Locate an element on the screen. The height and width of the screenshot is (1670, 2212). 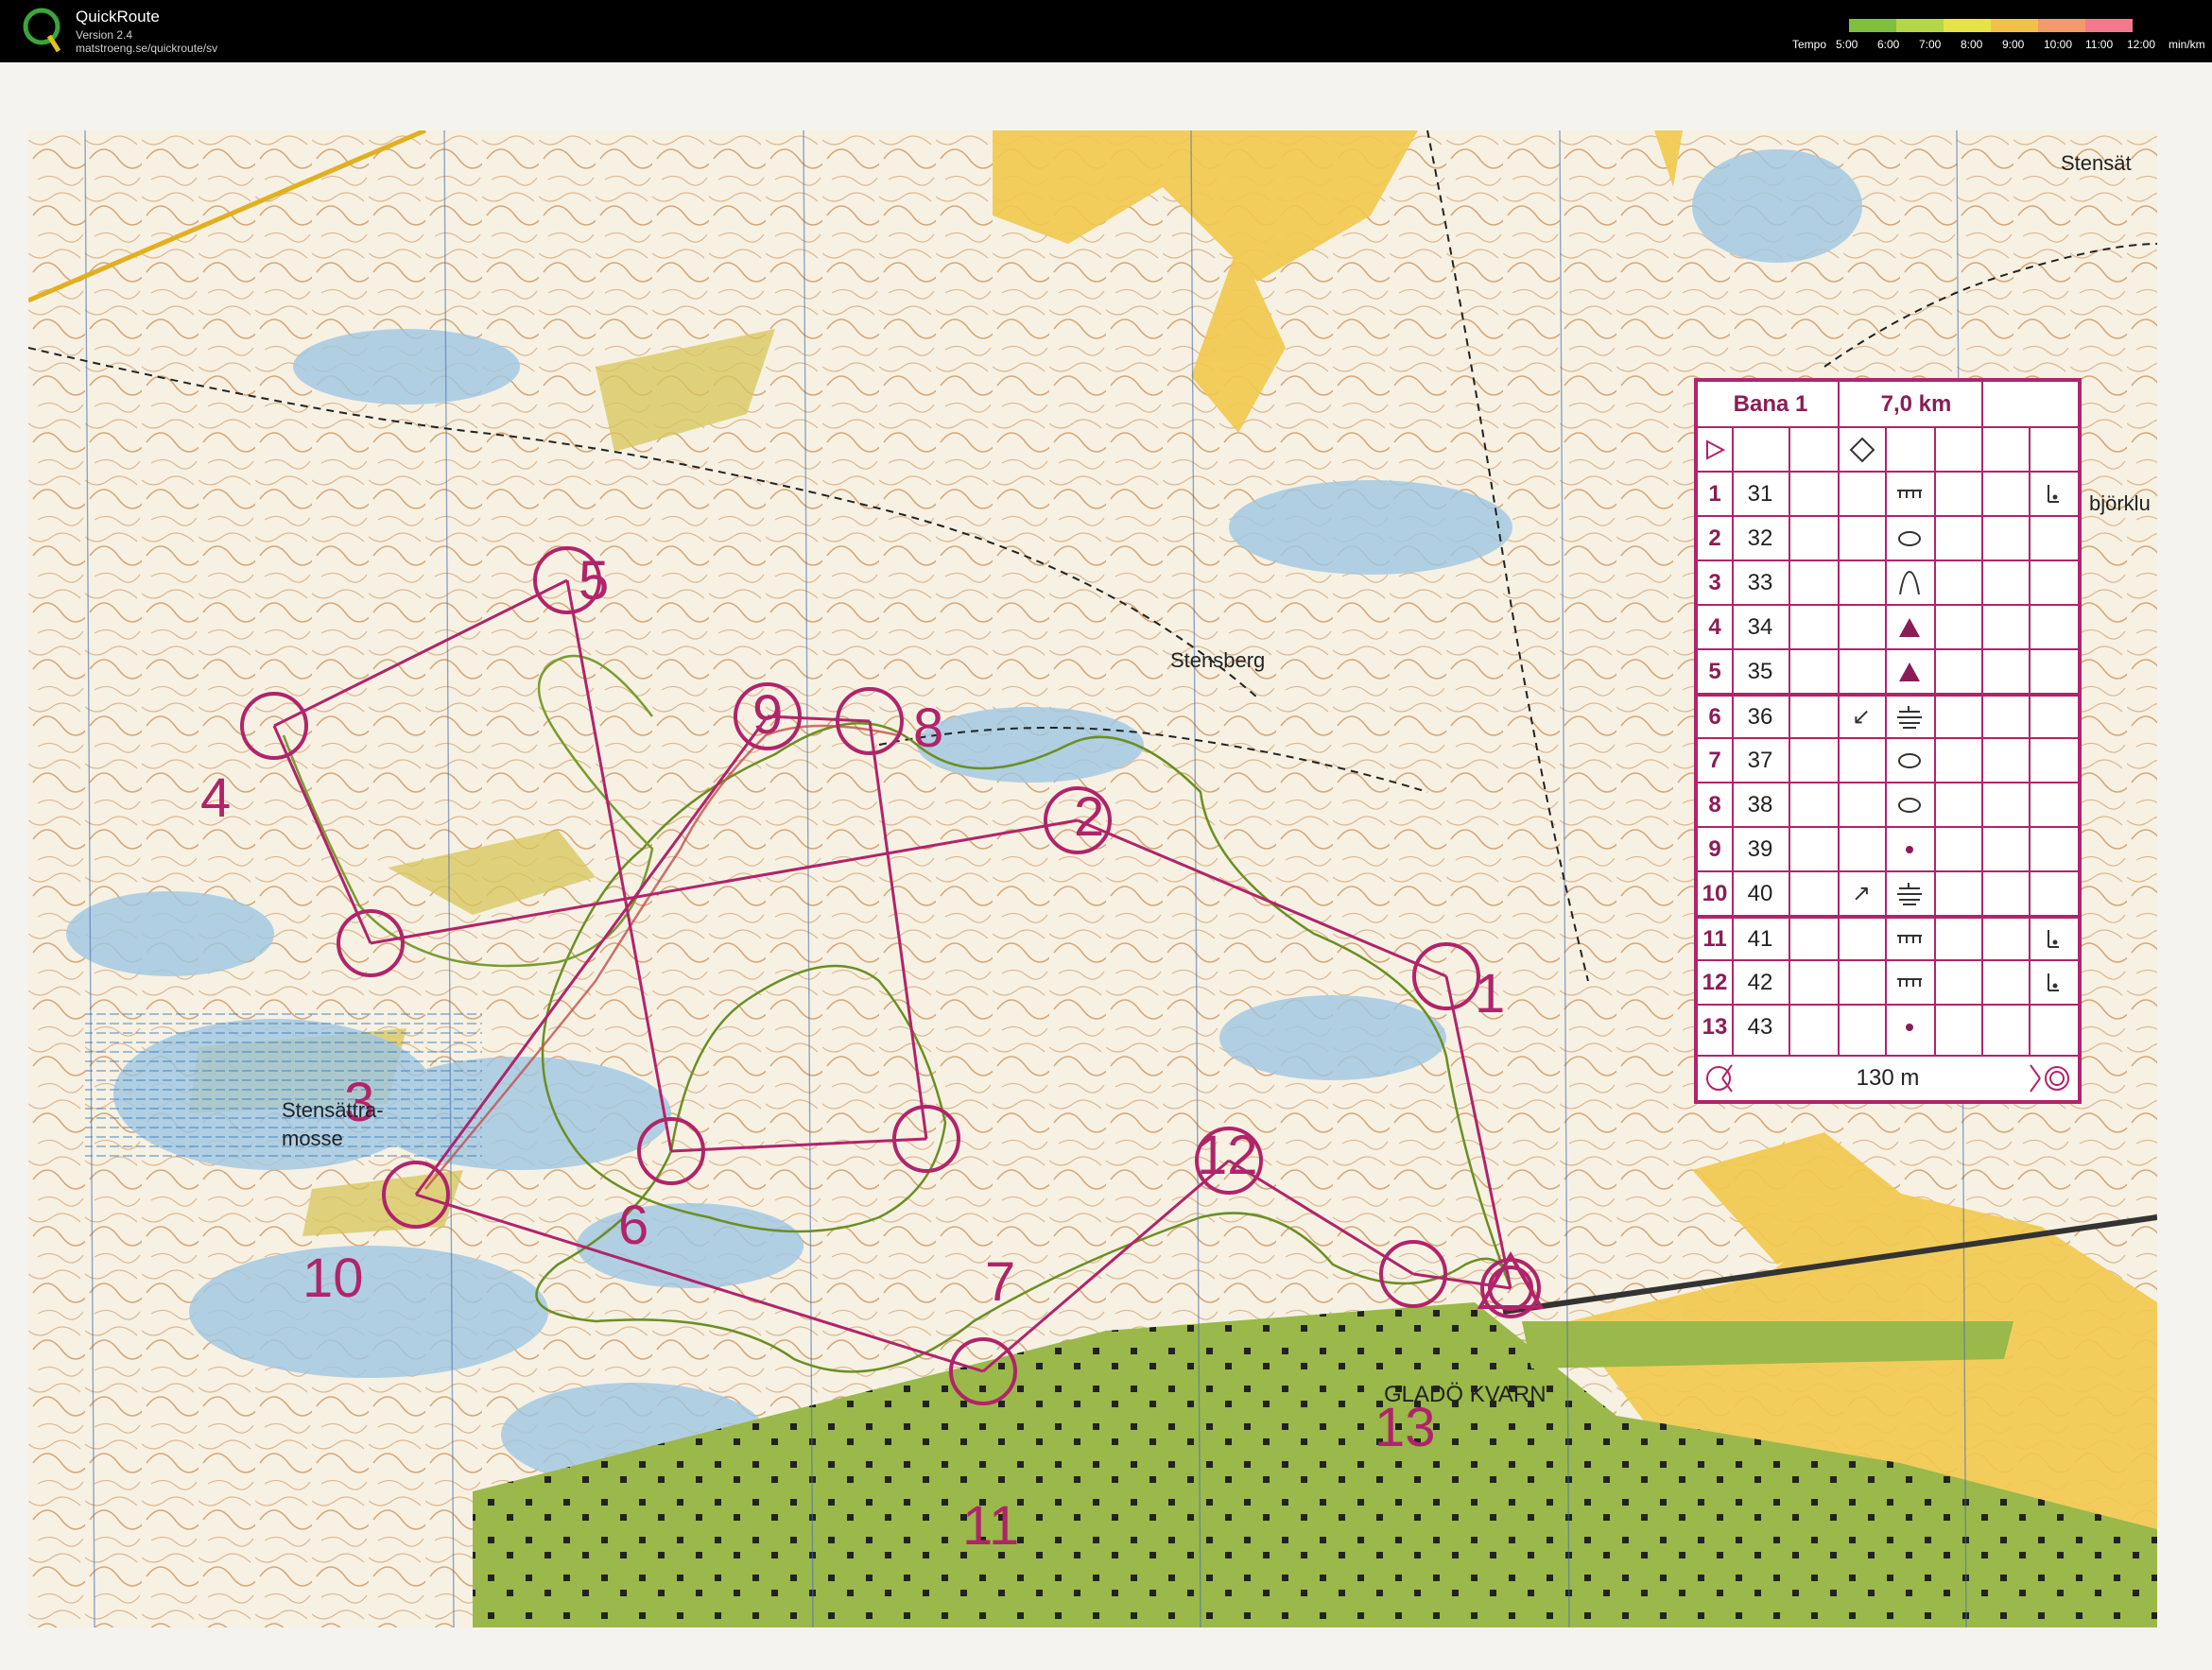
control-number-5: 5 is located at coordinates (594, 581).